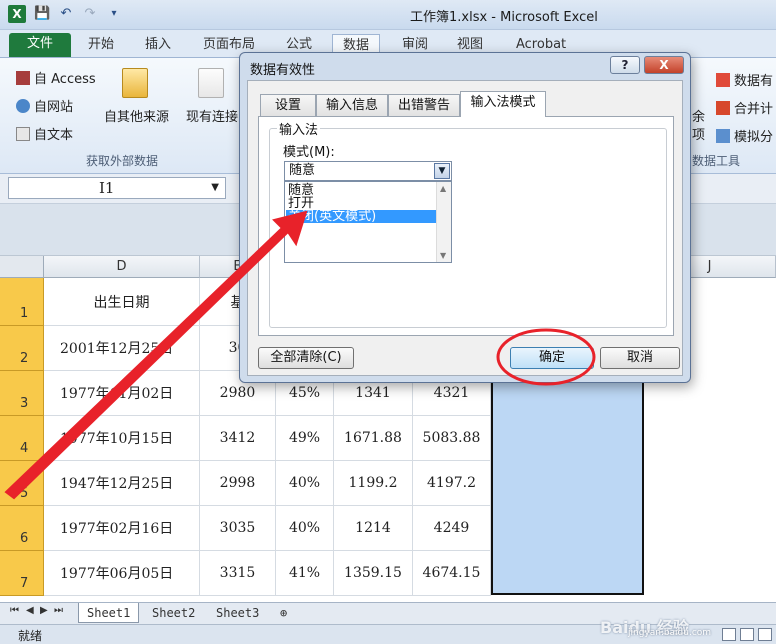 This screenshot has height=644, width=776. I want to click on group-label-external-data: 获取外部数据, so click(122, 161).